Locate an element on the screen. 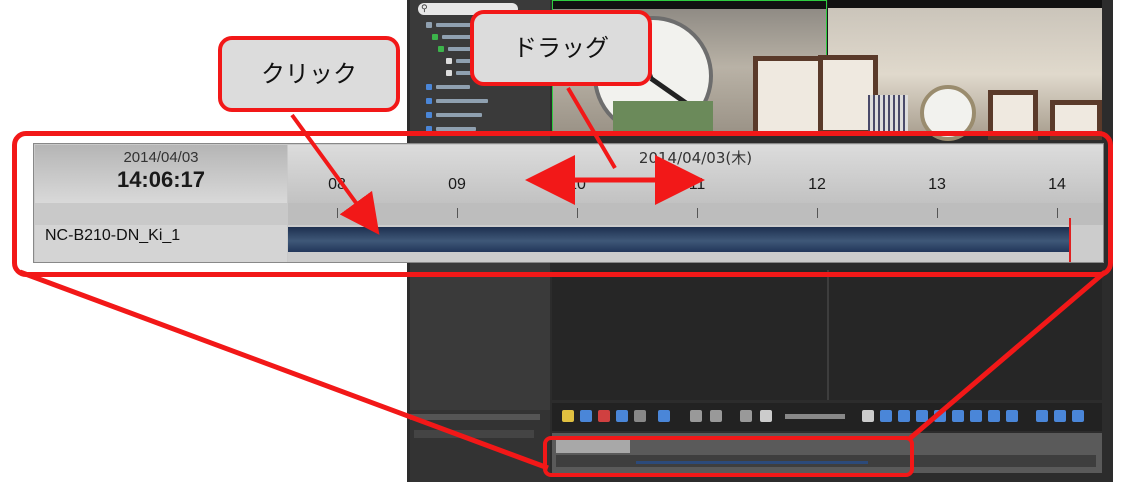  drag-callout: ドラッグ is located at coordinates (561, 48).